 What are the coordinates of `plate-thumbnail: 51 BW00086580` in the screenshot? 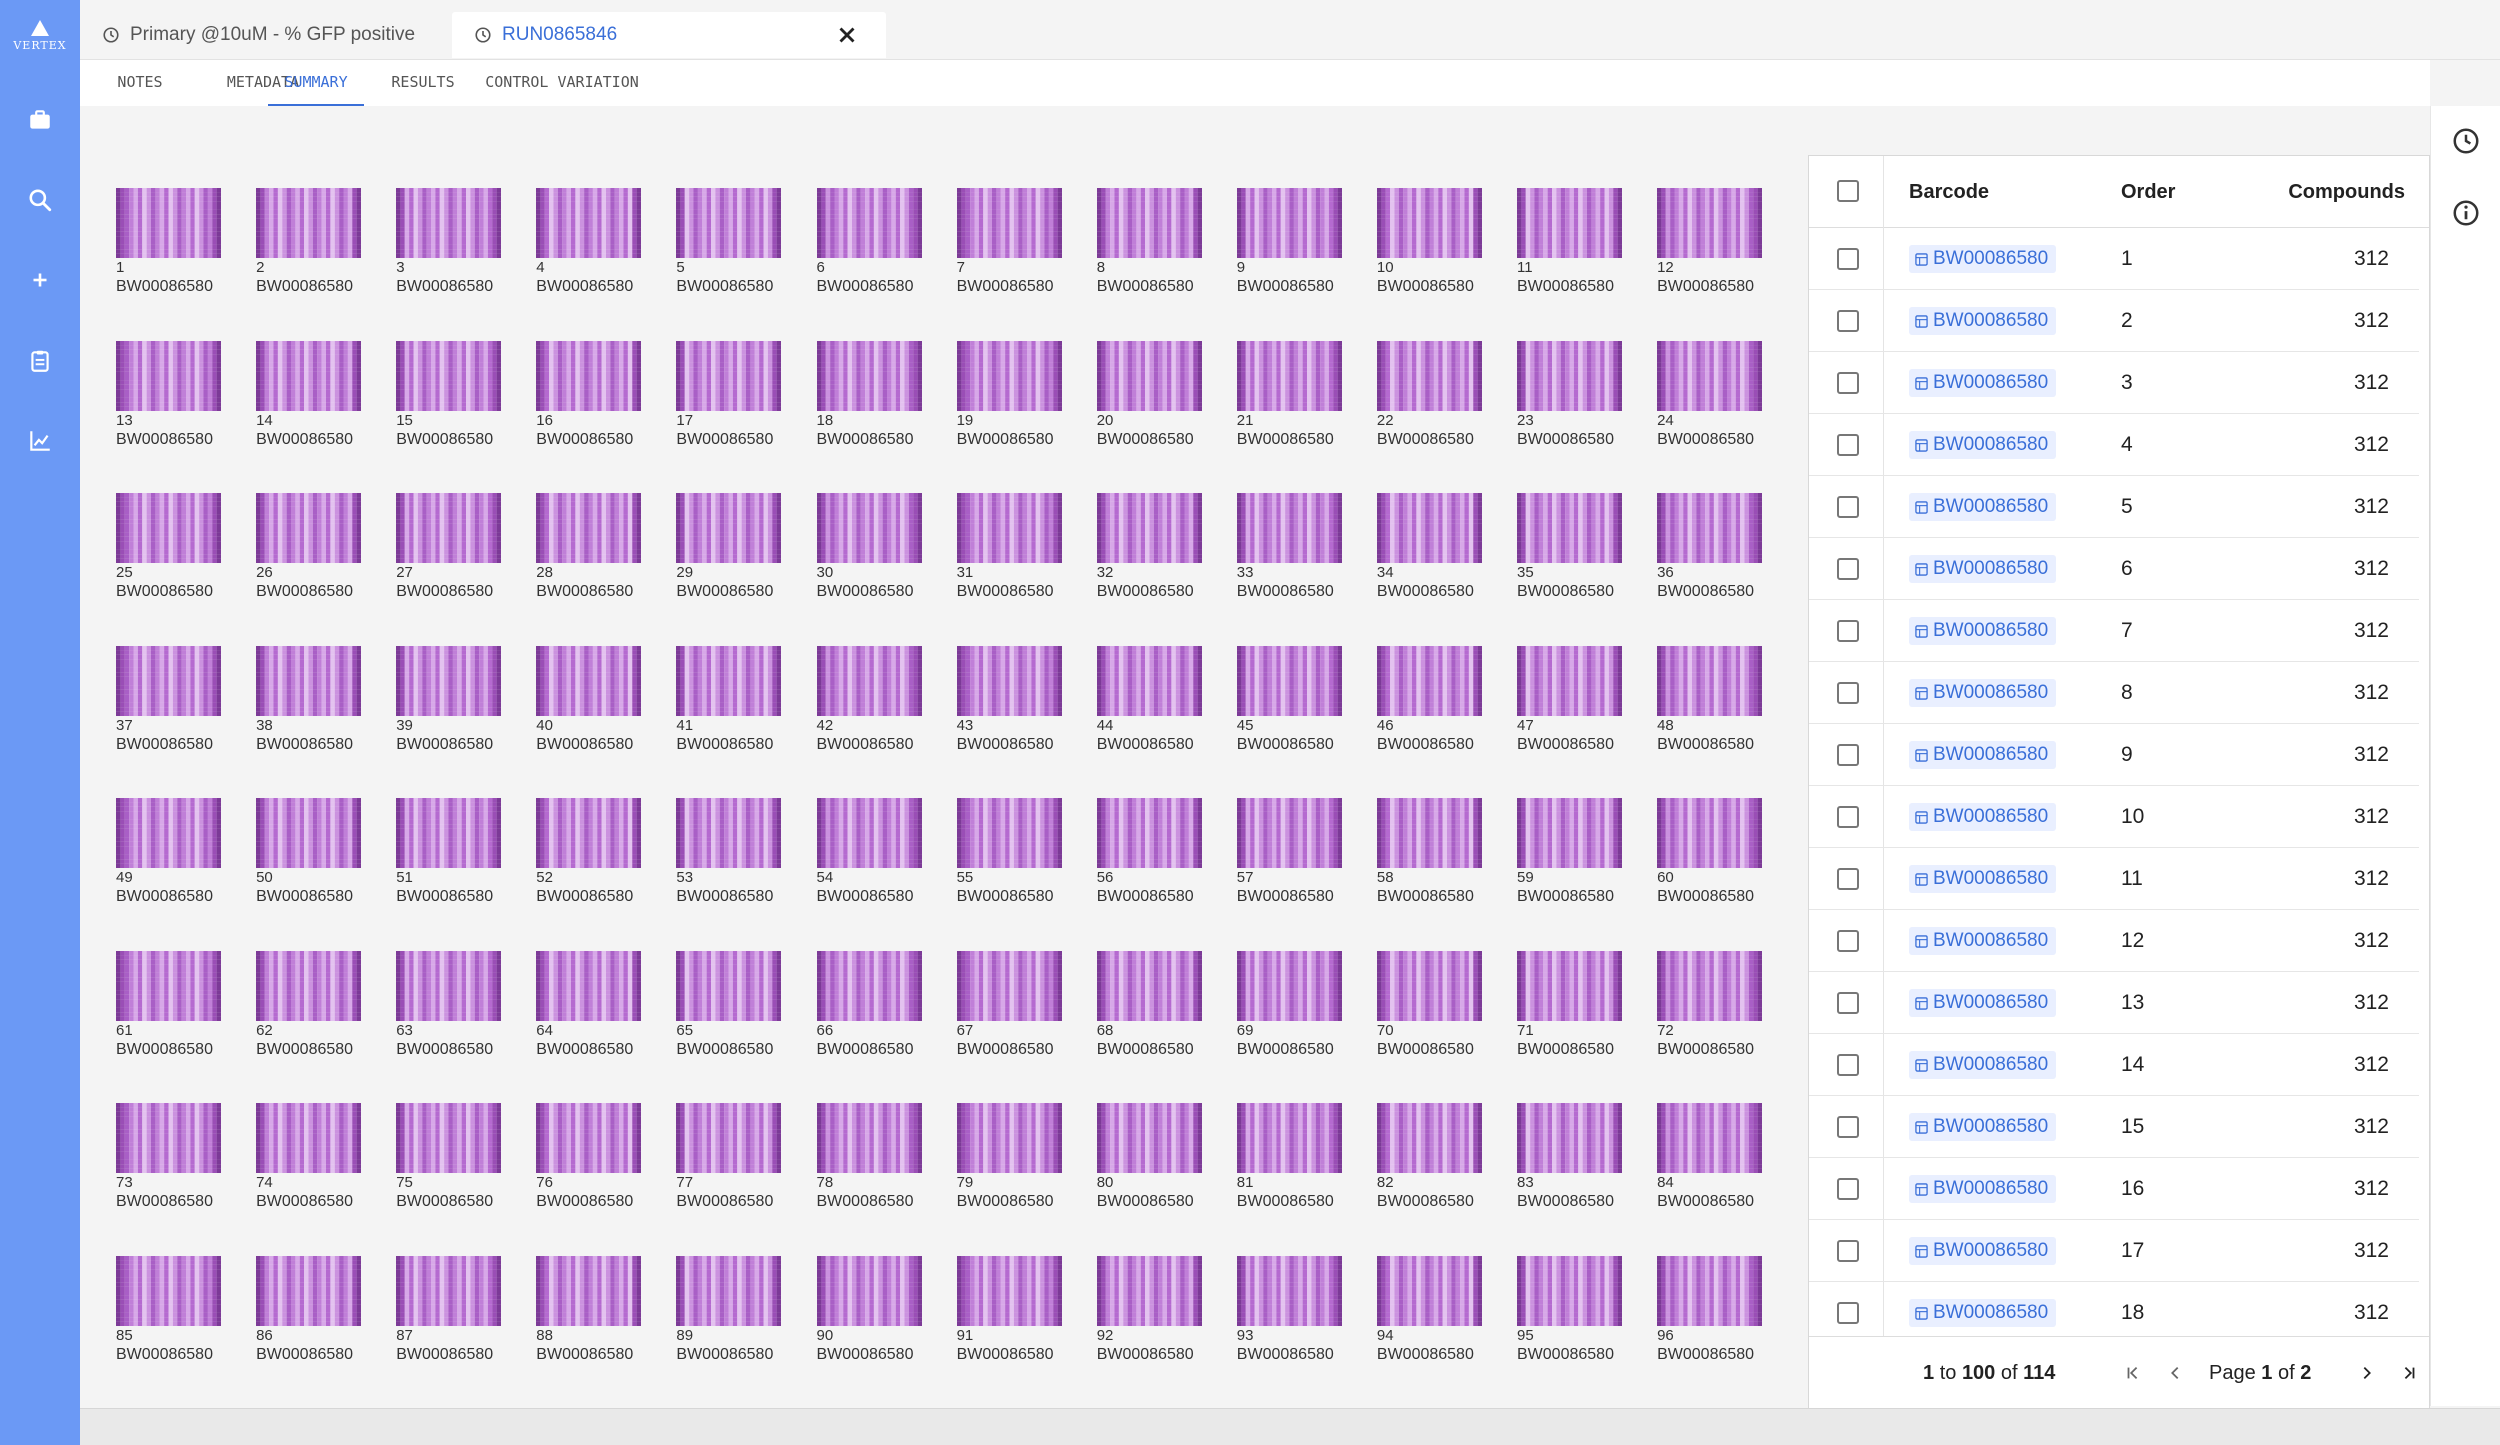 It's located at (466, 858).